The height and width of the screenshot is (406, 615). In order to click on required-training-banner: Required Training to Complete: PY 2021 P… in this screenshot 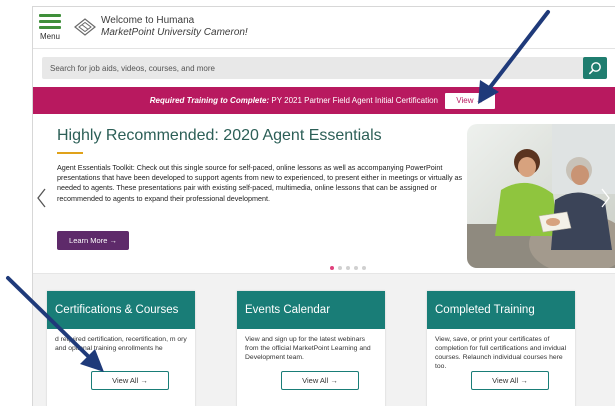, I will do `click(324, 100)`.